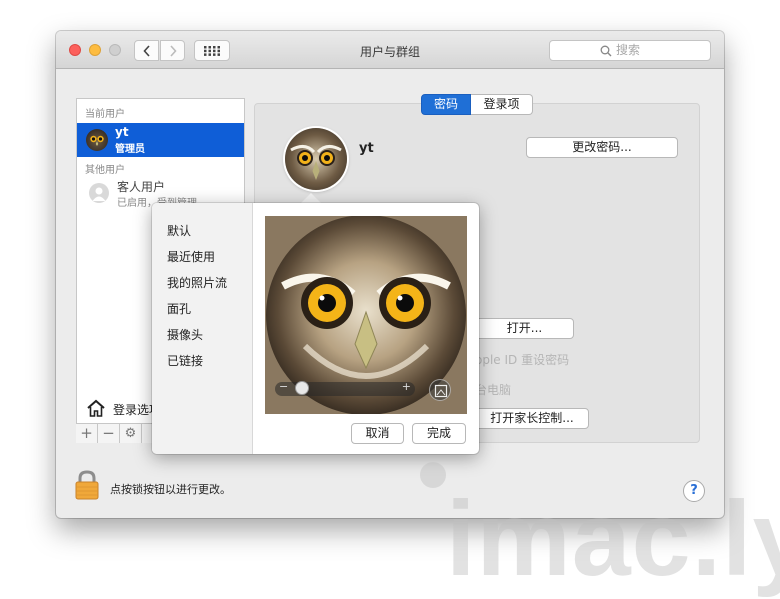  I want to click on zoom-slider: − +, so click(345, 388).